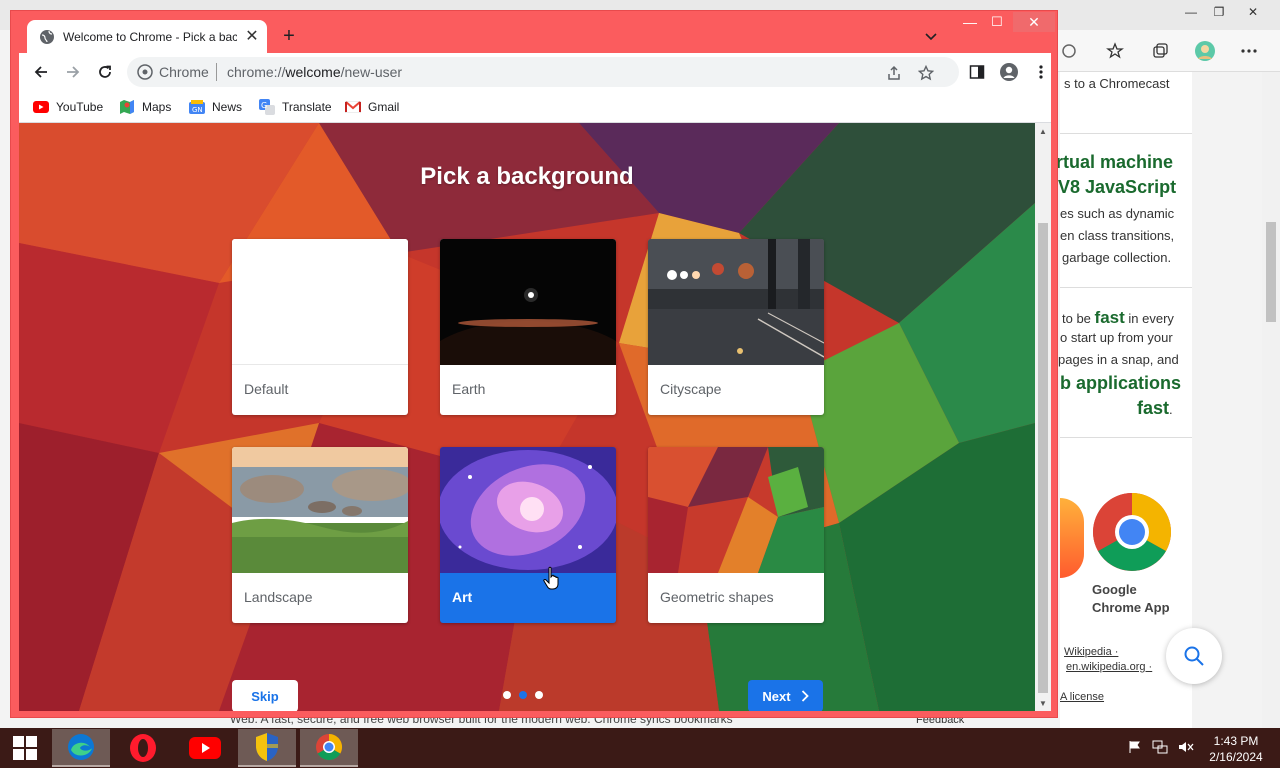 The image size is (1280, 768). I want to click on background-option-label: Art, so click(462, 597).